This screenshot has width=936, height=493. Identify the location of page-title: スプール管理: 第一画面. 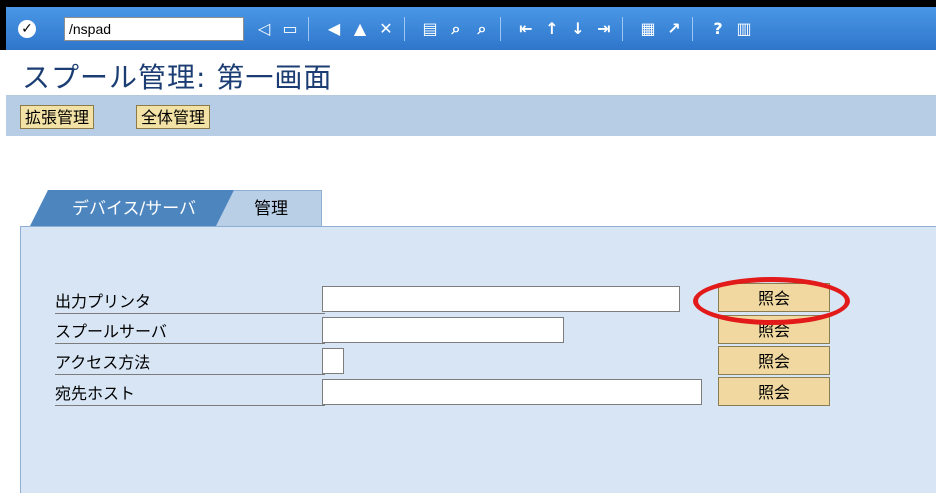
(177, 77).